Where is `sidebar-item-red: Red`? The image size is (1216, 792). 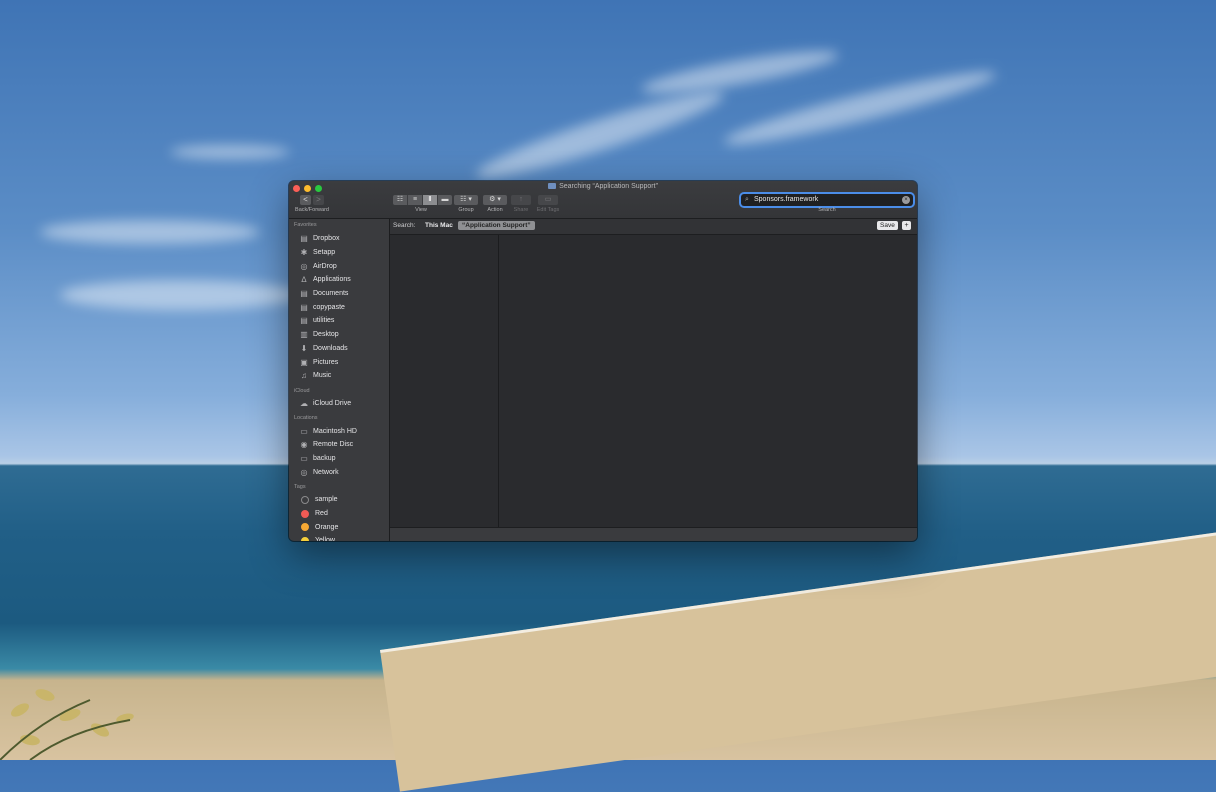 sidebar-item-red: Red is located at coordinates (339, 514).